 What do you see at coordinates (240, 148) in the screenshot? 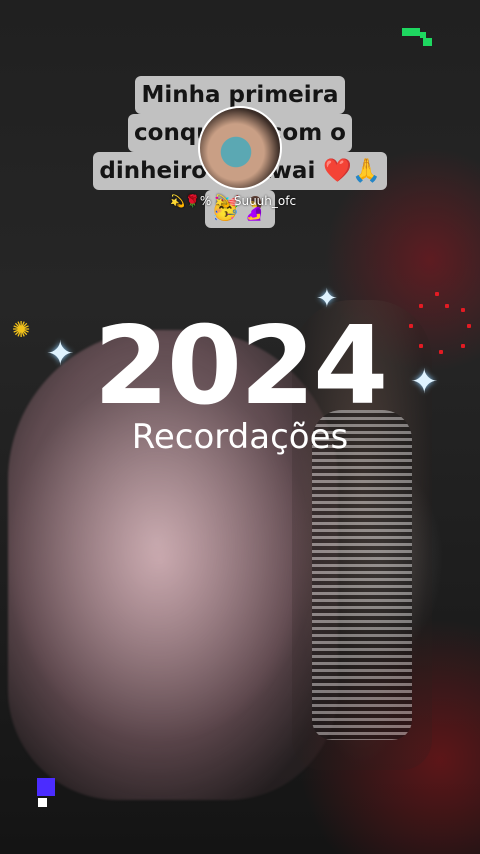
I see `avatar` at bounding box center [240, 148].